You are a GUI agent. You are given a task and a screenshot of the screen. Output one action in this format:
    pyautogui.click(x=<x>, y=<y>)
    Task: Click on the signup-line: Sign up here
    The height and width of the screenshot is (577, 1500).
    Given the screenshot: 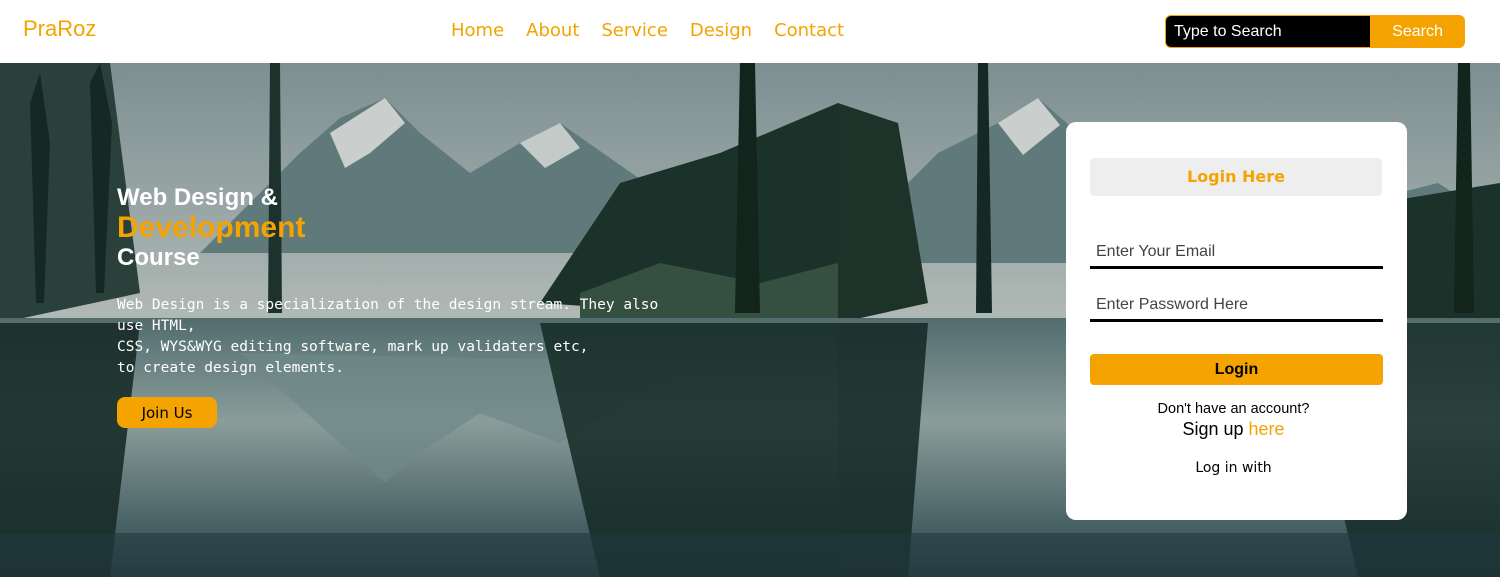 What is the action you would take?
    pyautogui.click(x=1233, y=429)
    